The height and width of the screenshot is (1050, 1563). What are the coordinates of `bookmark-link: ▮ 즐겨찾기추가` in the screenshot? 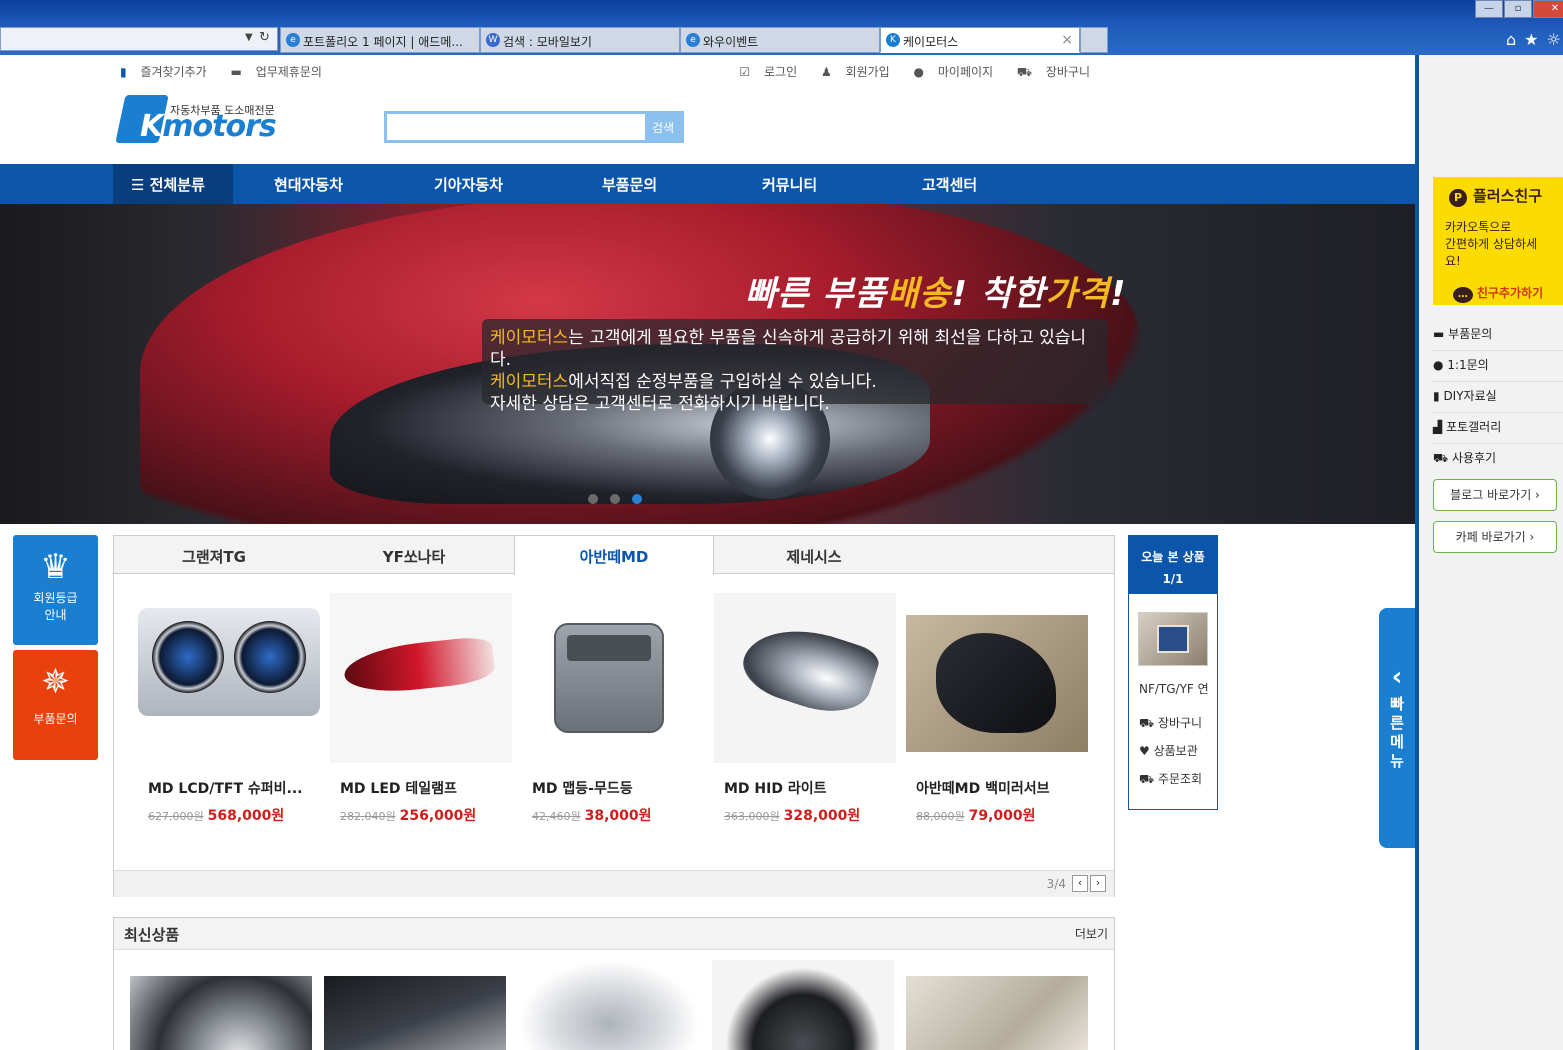 It's located at (168, 72).